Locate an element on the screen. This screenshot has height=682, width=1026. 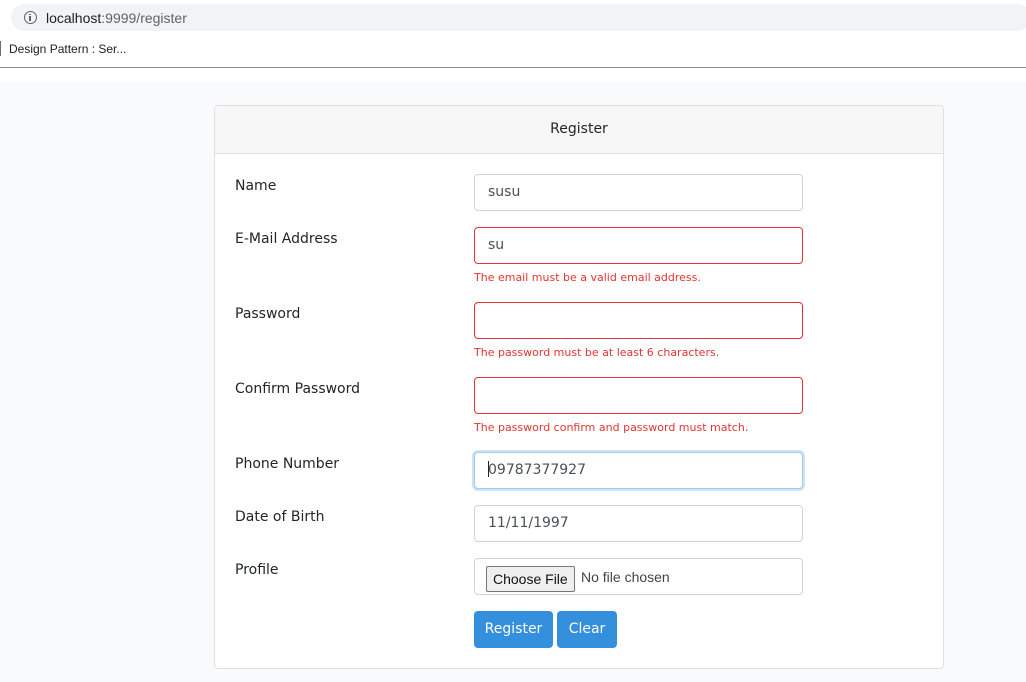
profile-label: Profile is located at coordinates (257, 570).